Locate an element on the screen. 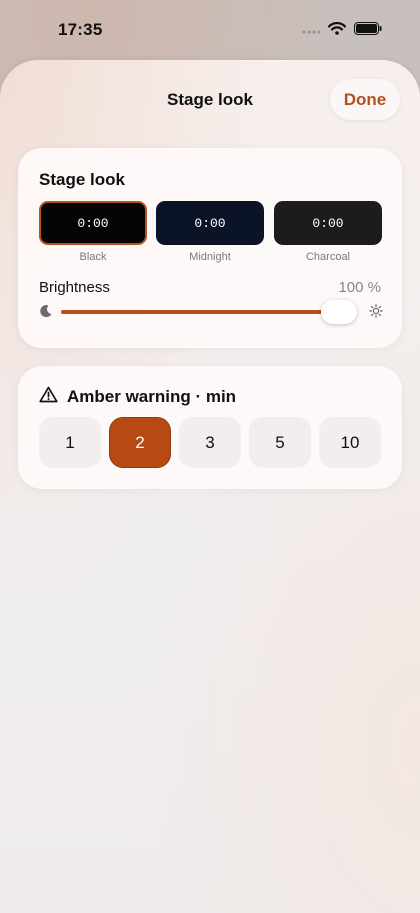 The width and height of the screenshot is (420, 913). done-button: Done is located at coordinates (365, 99).